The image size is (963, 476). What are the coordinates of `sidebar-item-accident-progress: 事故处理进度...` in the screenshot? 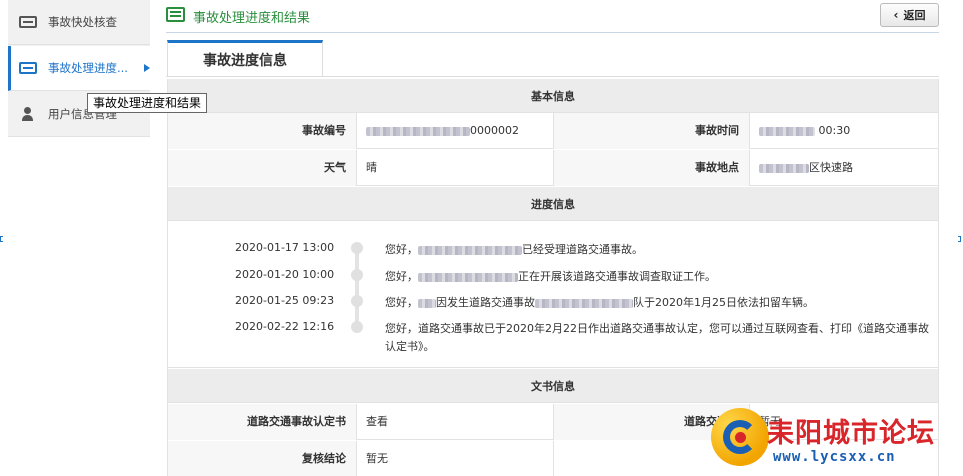 It's located at (79, 68).